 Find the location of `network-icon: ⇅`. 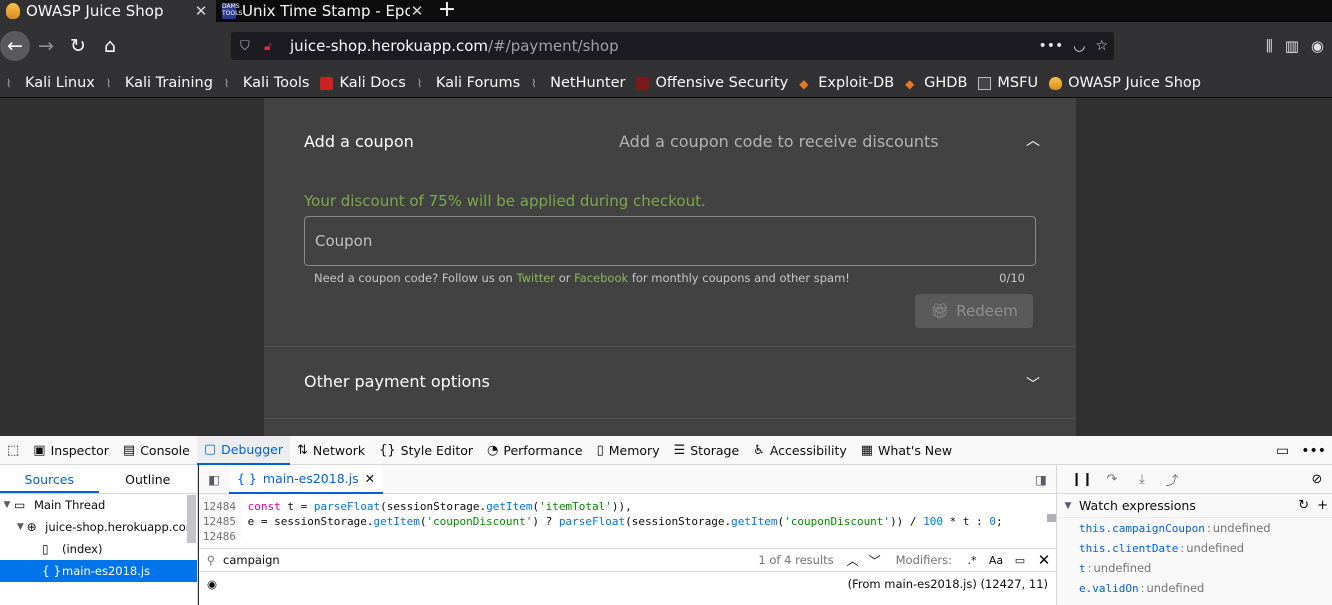

network-icon: ⇅ is located at coordinates (302, 450).